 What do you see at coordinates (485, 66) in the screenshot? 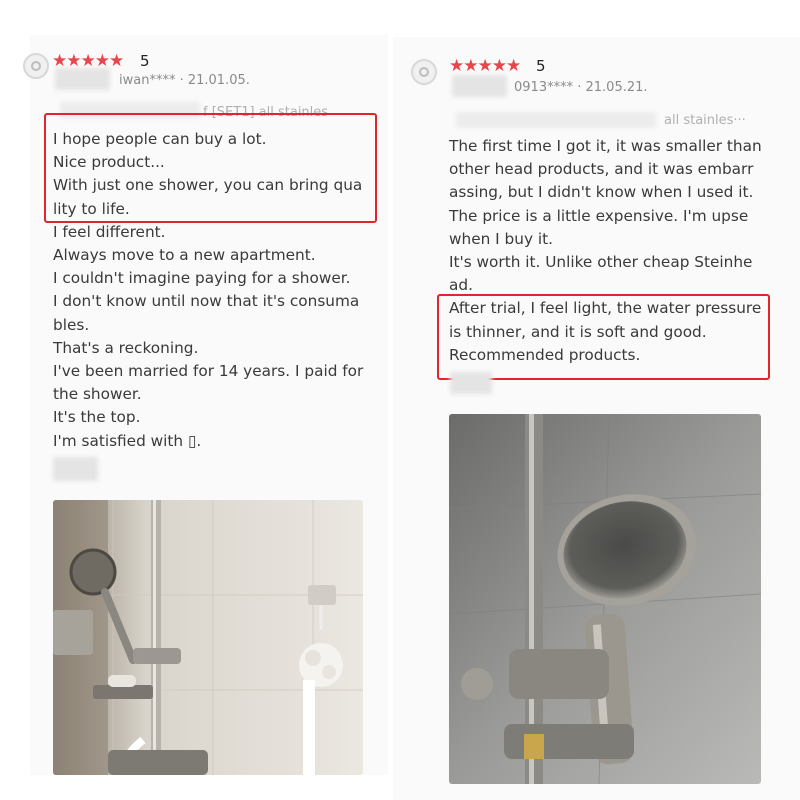
I see `rating-stars: ★★★★★` at bounding box center [485, 66].